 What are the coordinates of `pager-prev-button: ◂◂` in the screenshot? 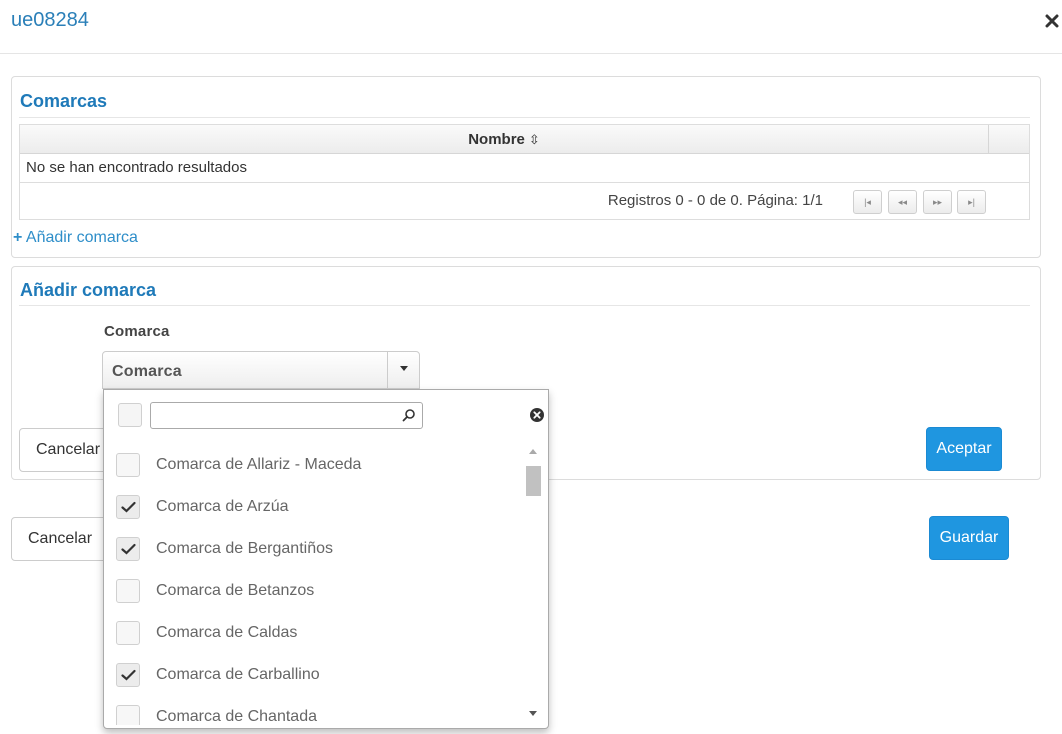 It's located at (902, 202).